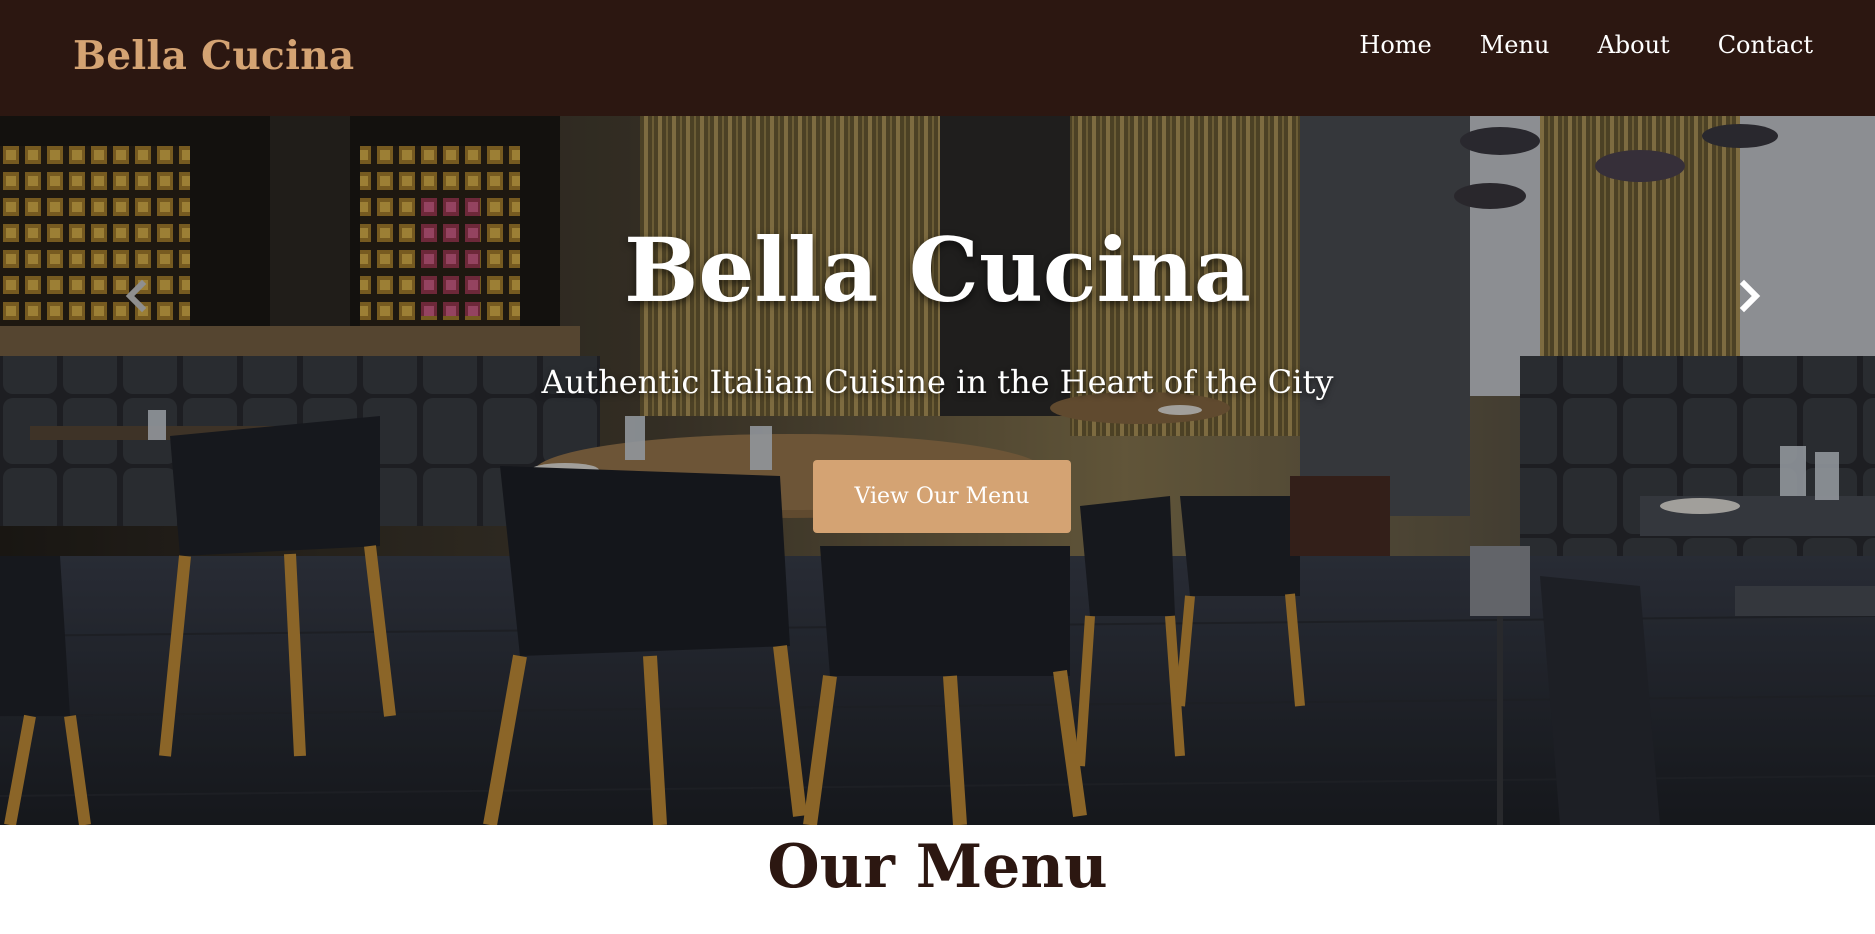  What do you see at coordinates (942, 496) in the screenshot?
I see `view-menu-button: View Our Menu` at bounding box center [942, 496].